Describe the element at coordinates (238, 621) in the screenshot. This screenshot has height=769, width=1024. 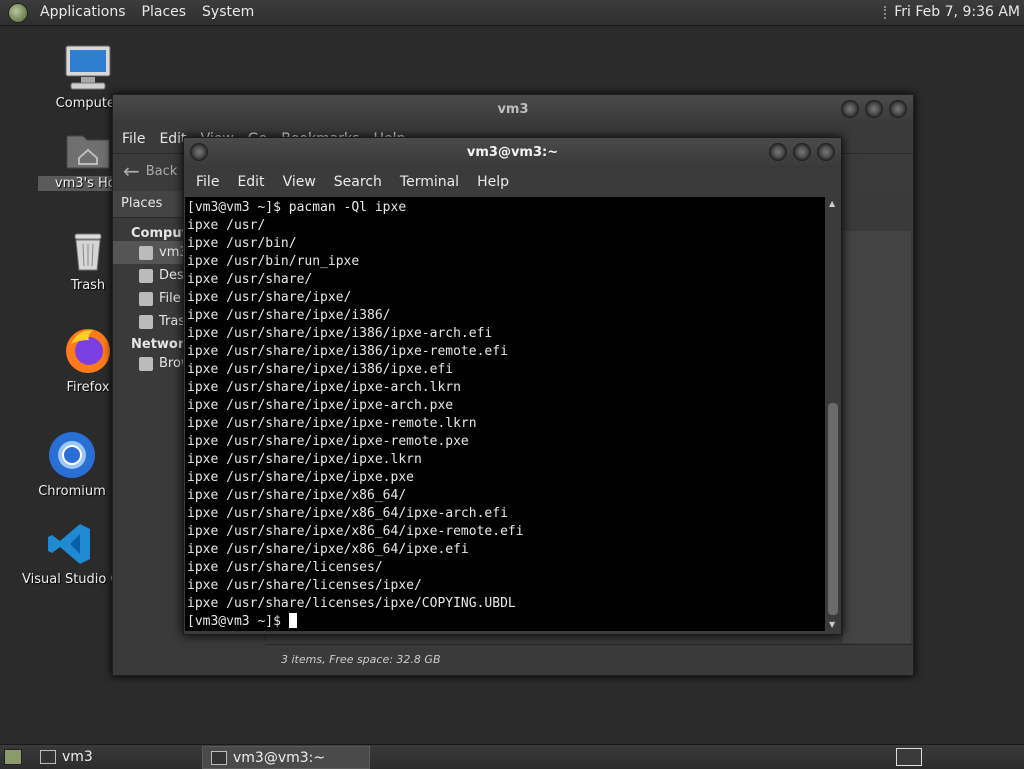
I see `terminal-prompt: [vm3@vm3 ~]$` at that location.